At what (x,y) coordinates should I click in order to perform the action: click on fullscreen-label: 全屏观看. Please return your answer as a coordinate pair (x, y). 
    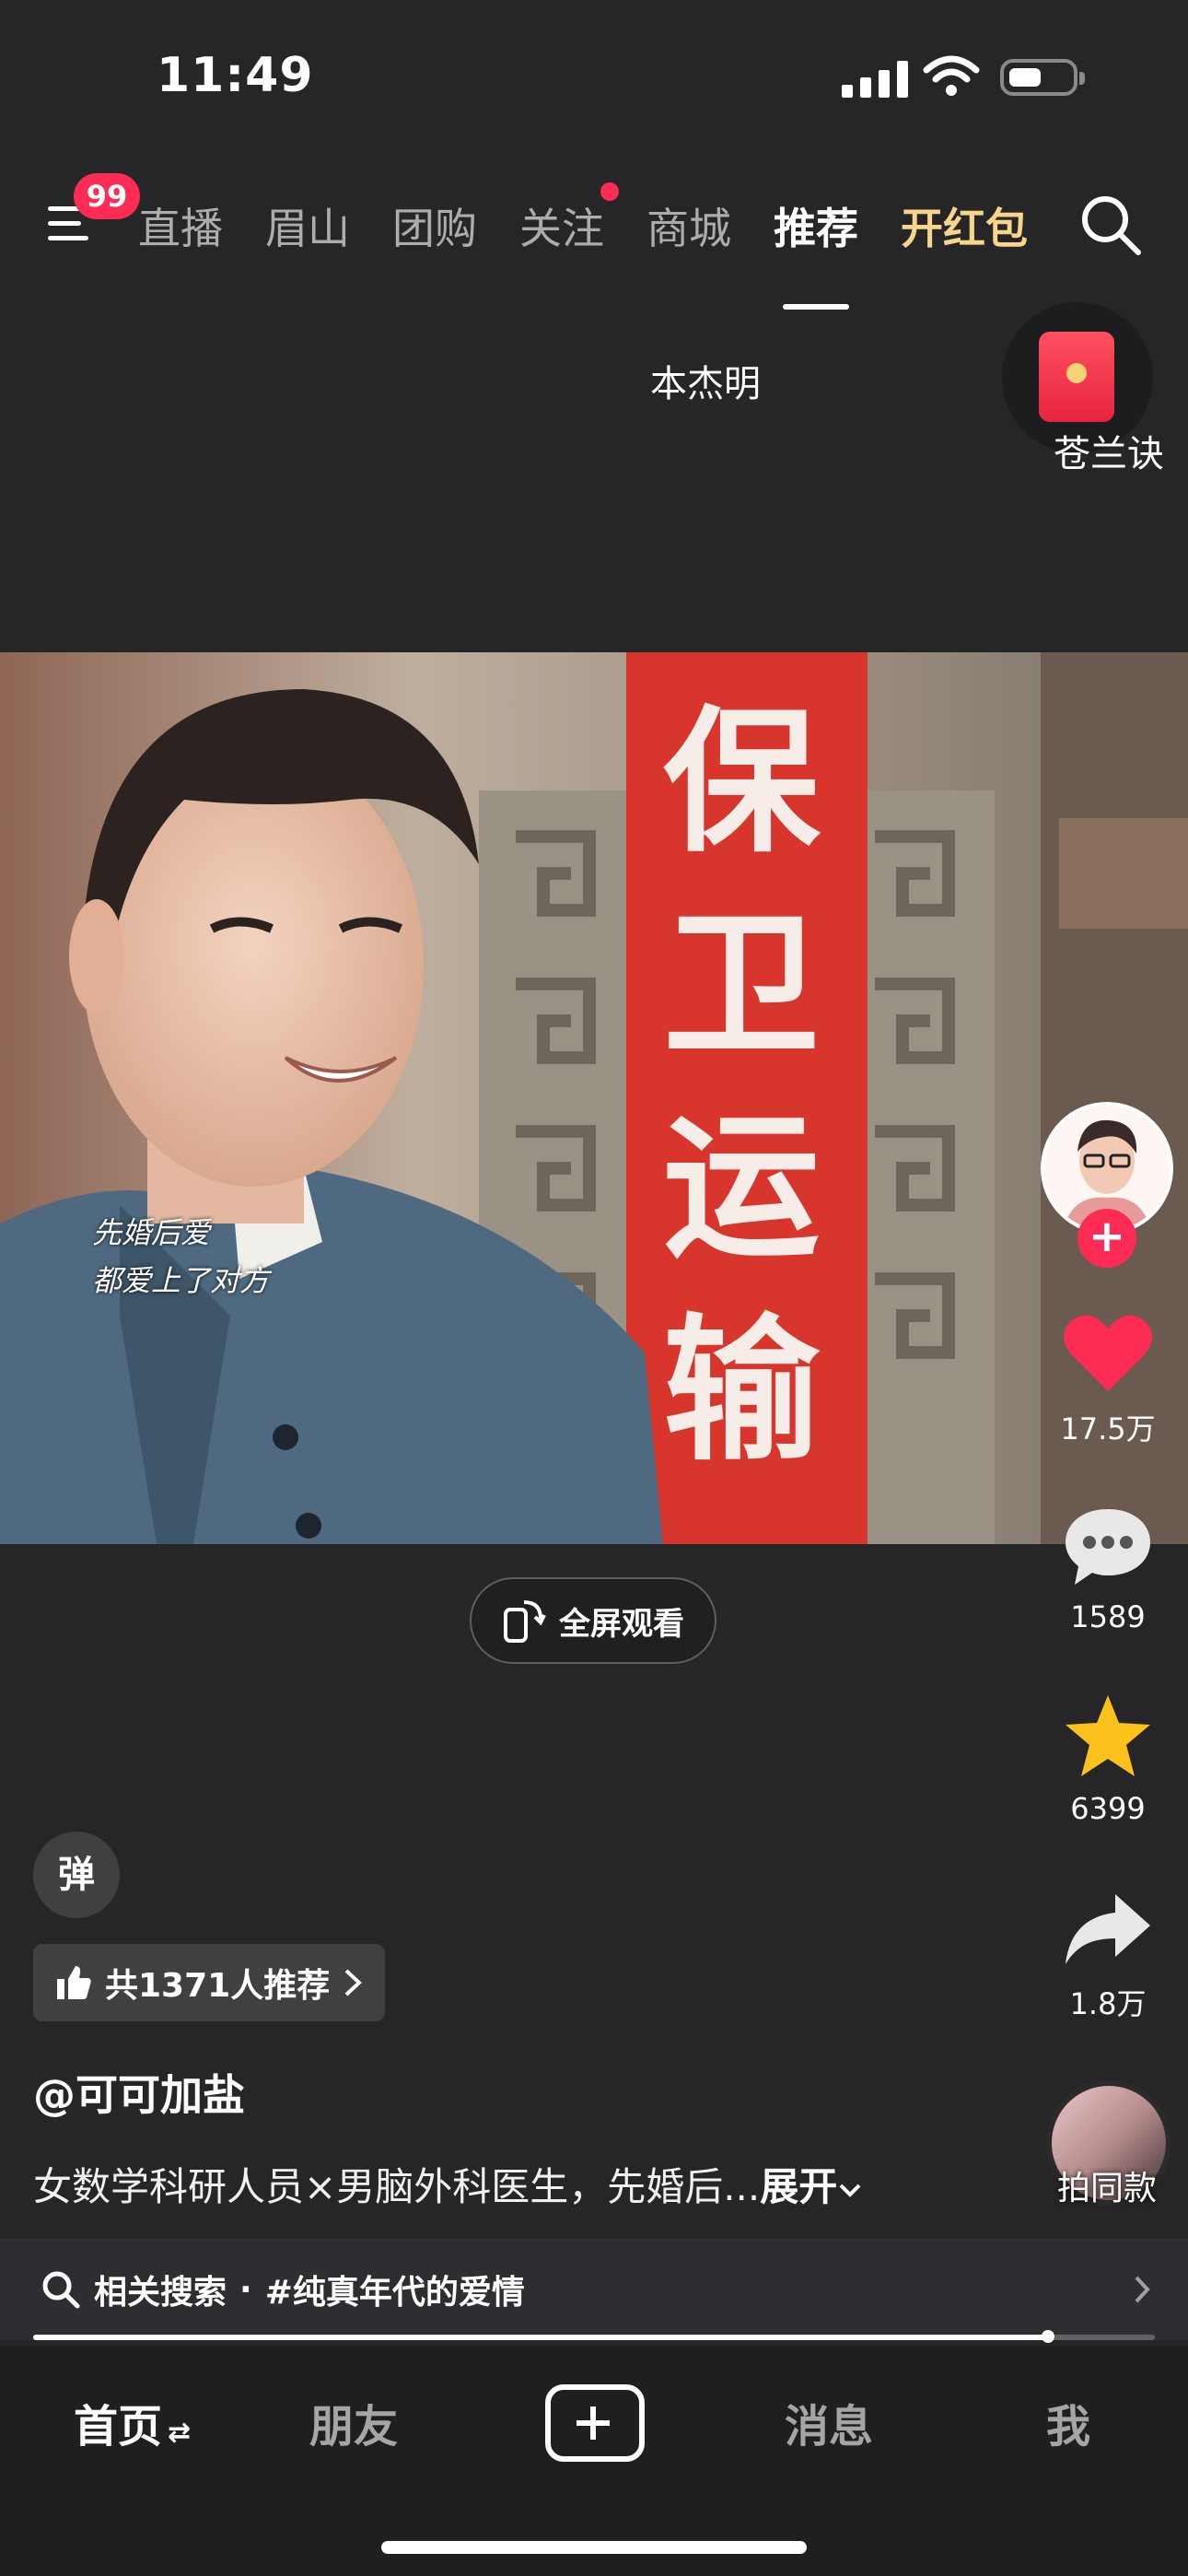
    Looking at the image, I should click on (621, 1624).